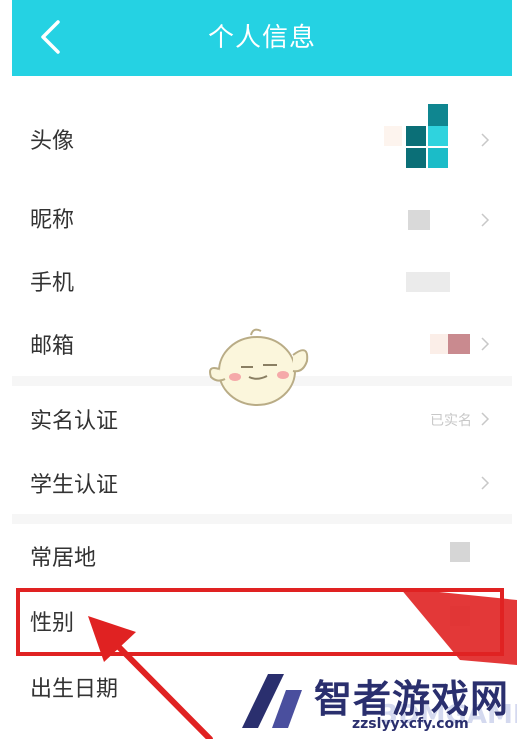 The height and width of the screenshot is (739, 517). I want to click on row-label: 手机, so click(52, 283).